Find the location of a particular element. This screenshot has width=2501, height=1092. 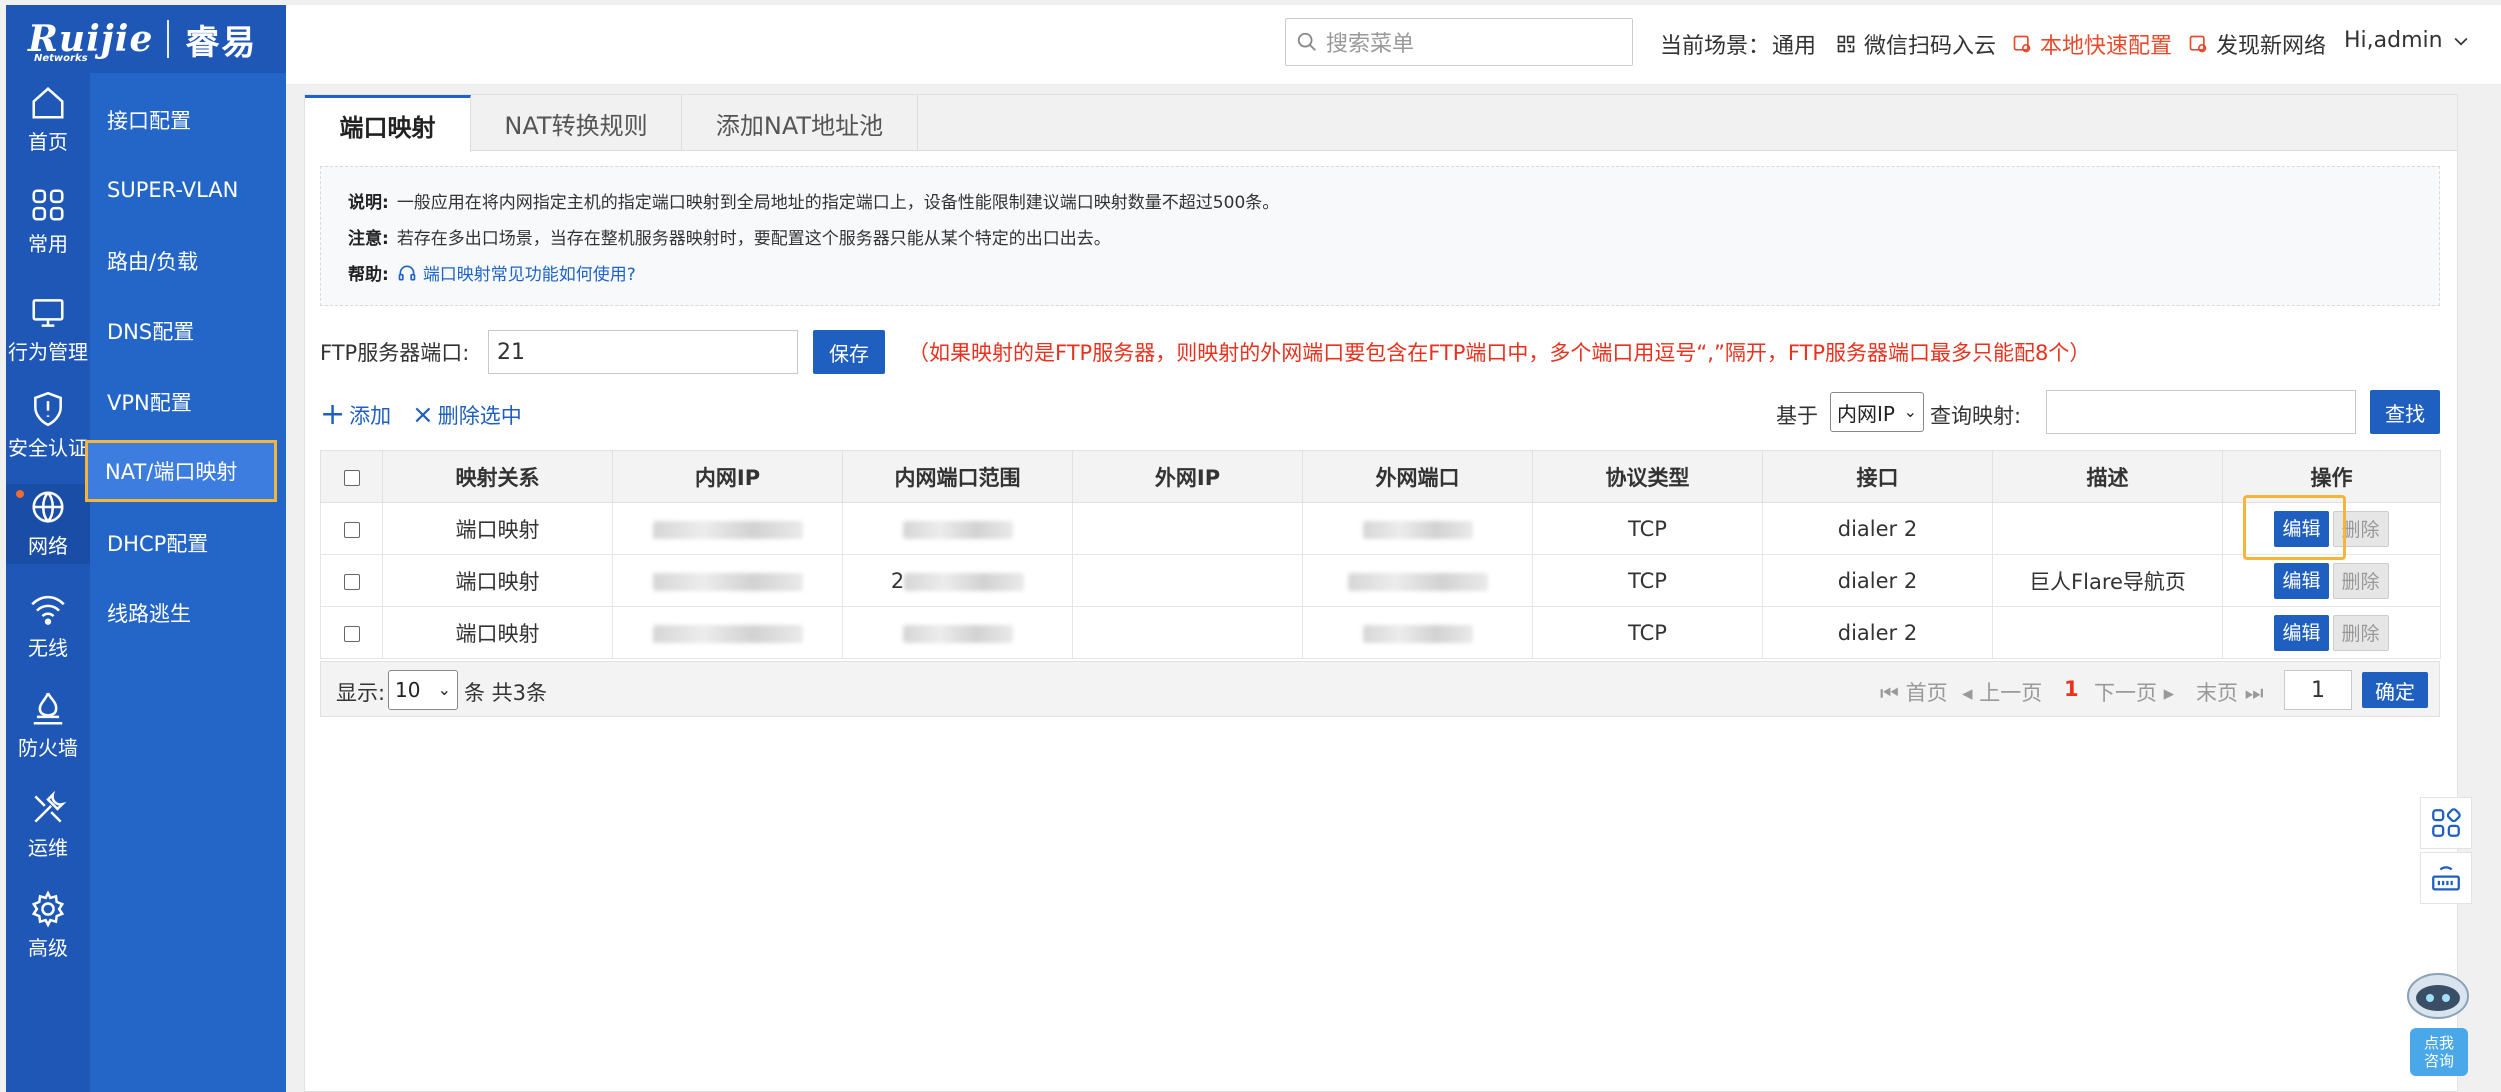

device-float-button is located at coordinates (2446, 878).